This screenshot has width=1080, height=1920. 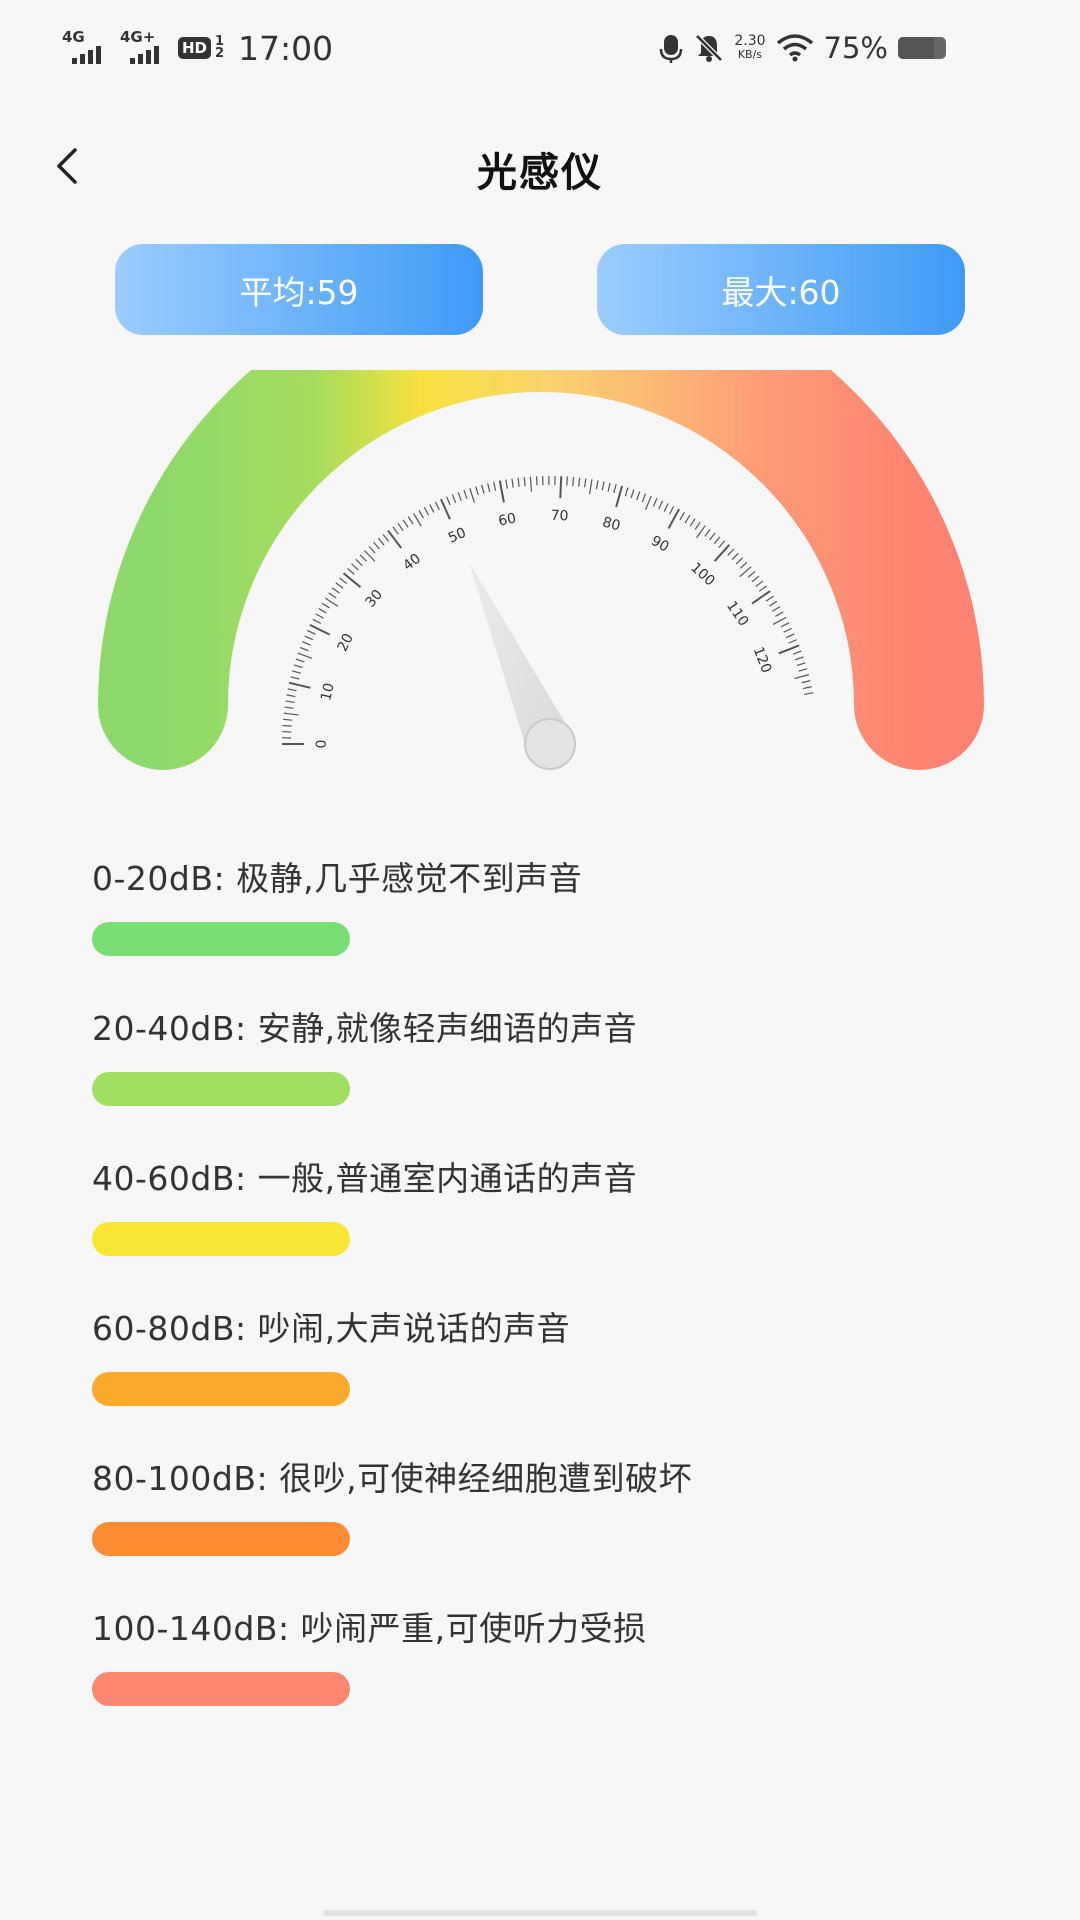 What do you see at coordinates (750, 54) in the screenshot?
I see `net-speed-unit: KB/s` at bounding box center [750, 54].